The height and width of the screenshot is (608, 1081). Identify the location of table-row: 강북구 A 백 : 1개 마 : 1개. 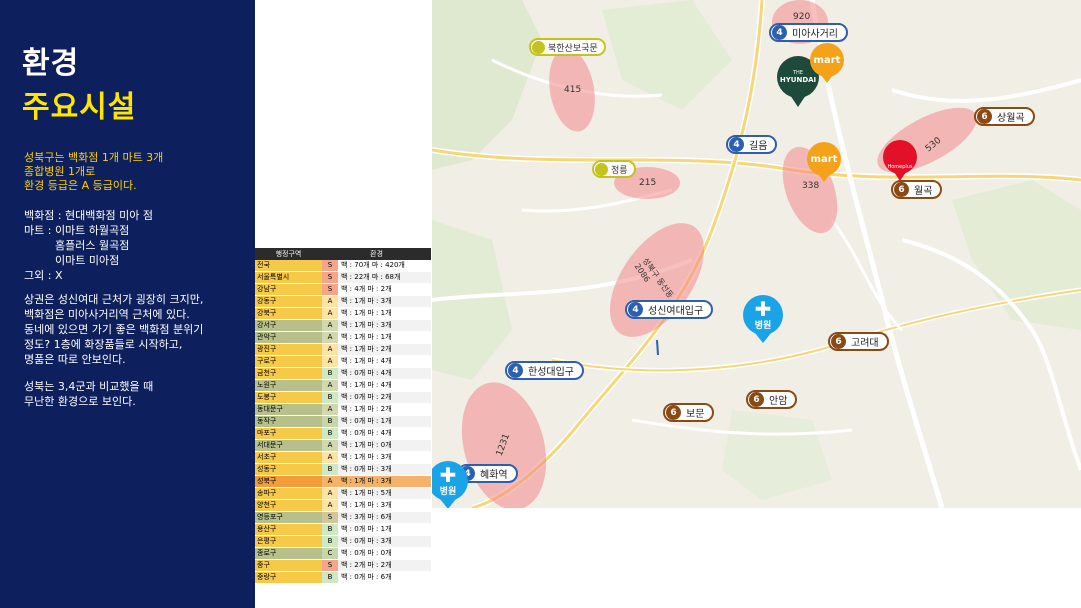
(343, 314).